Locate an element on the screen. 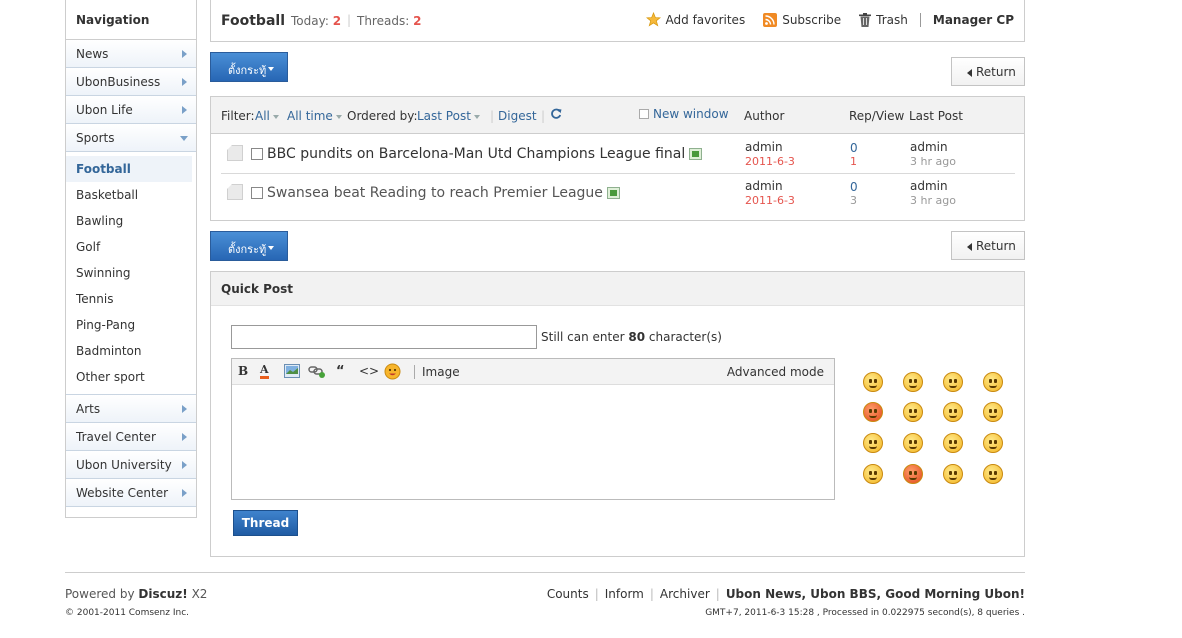 The width and height of the screenshot is (1182, 638). sidebar-item-arts: Arts is located at coordinates (131, 409).